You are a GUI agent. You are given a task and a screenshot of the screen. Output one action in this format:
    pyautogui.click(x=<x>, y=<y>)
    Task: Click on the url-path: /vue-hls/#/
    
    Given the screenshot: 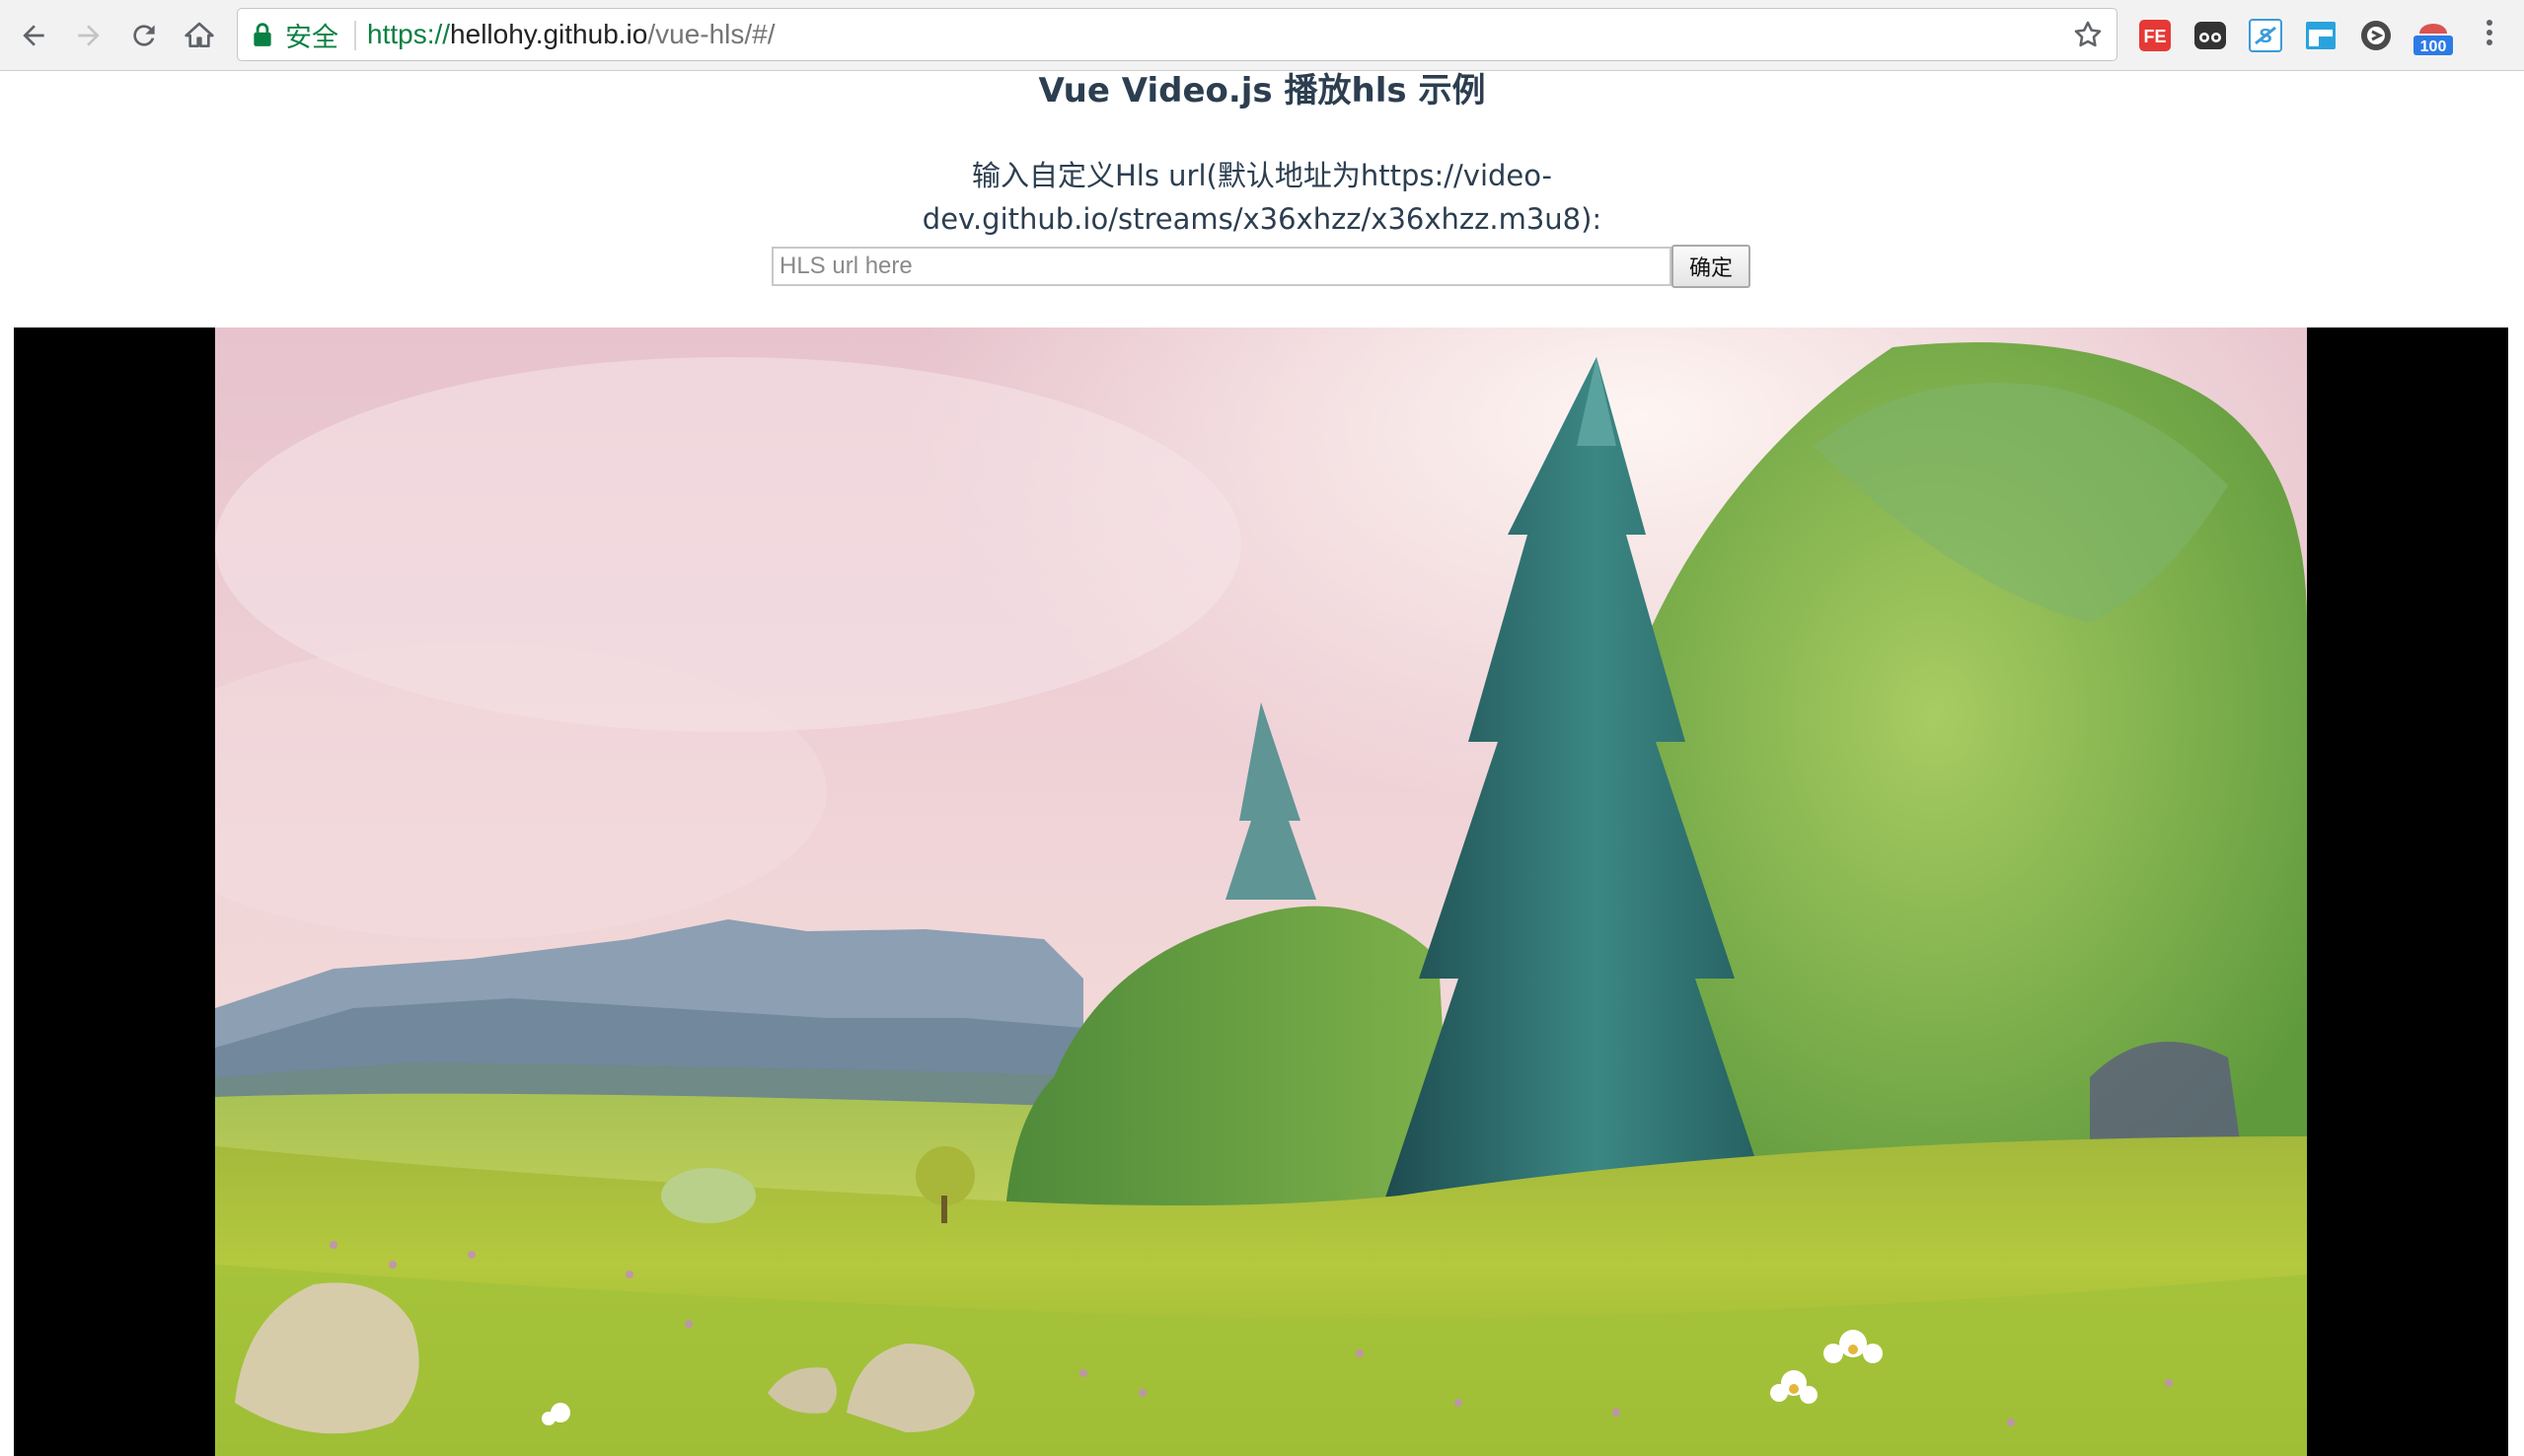 What is the action you would take?
    pyautogui.click(x=711, y=34)
    